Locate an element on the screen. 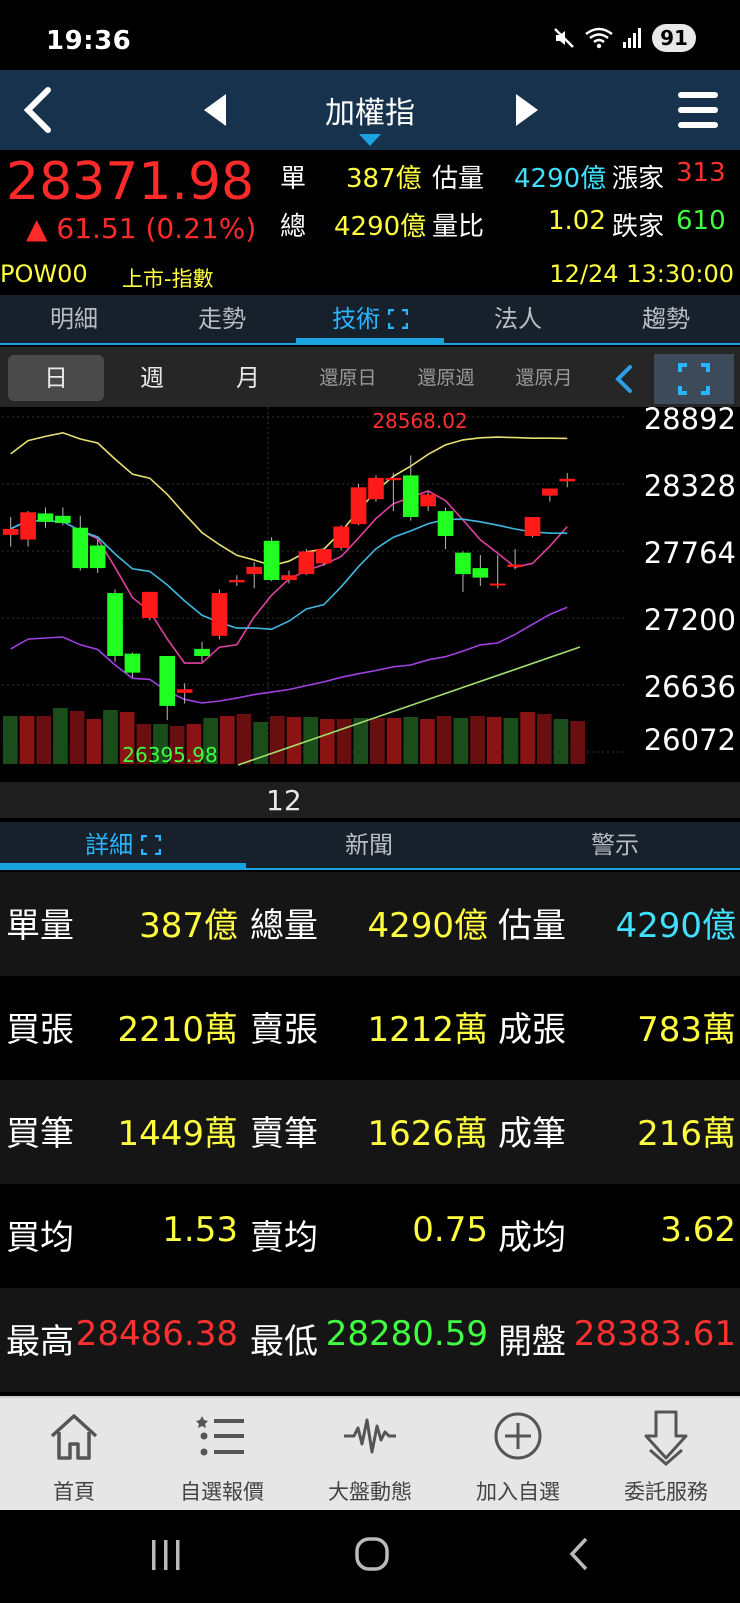 The height and width of the screenshot is (1603, 740). high-label: 28568.02 is located at coordinates (419, 421).